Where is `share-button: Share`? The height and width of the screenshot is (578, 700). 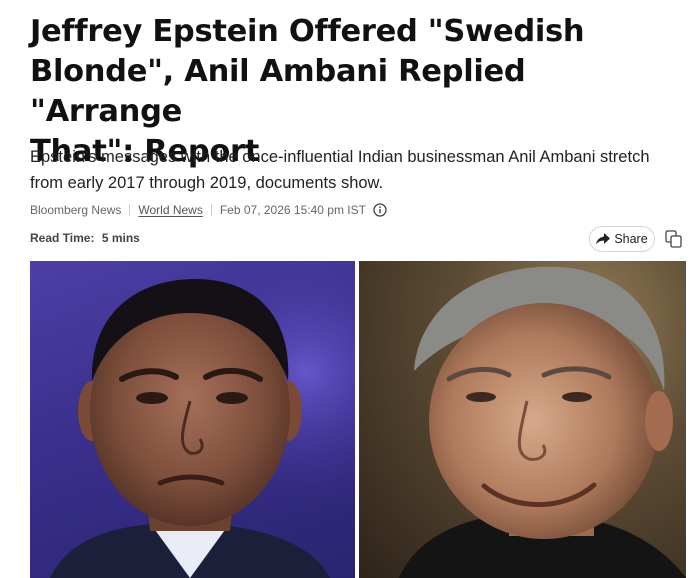 share-button: Share is located at coordinates (622, 239).